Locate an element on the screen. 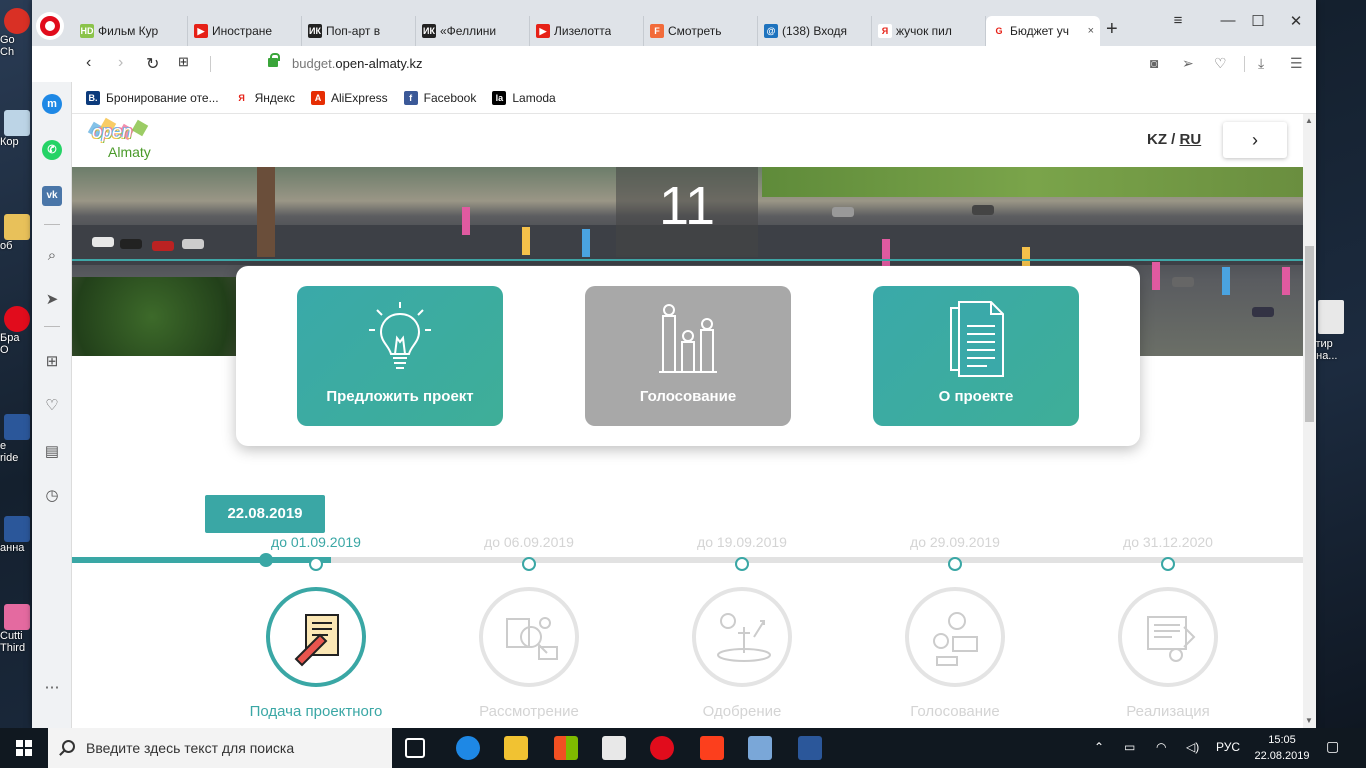 This screenshot has width=1366, height=768. stage-3: до 19.09.2019 Одобрение is located at coordinates (742, 628).